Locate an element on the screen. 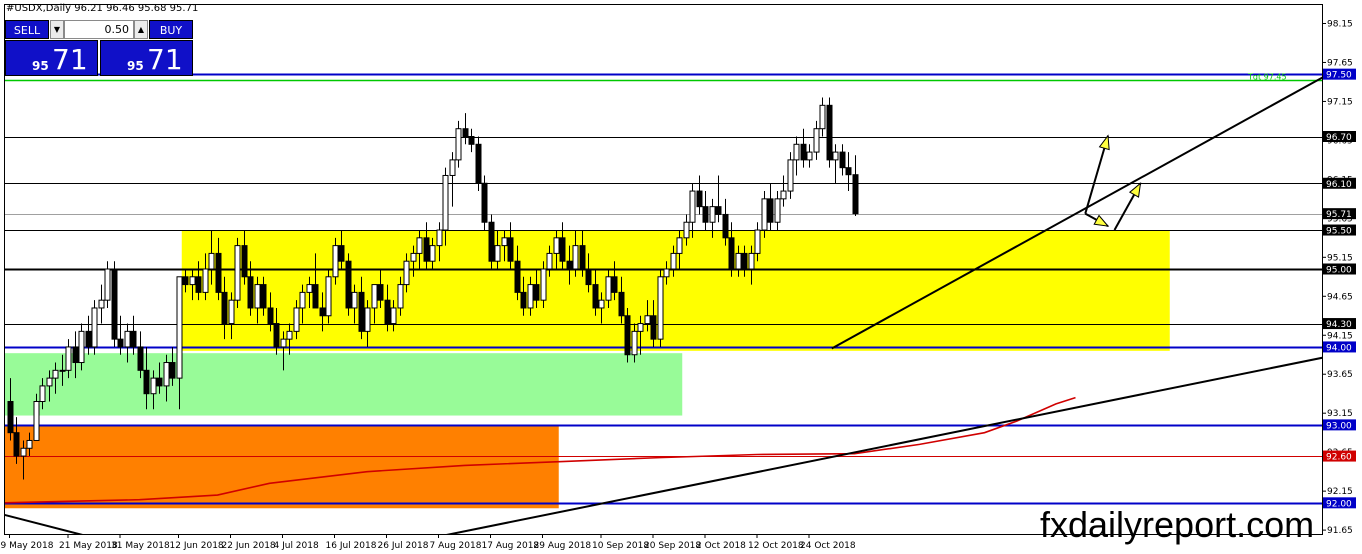 This screenshot has height=554, width=1362. lot-decrease-button: ▼ is located at coordinates (57, 29).